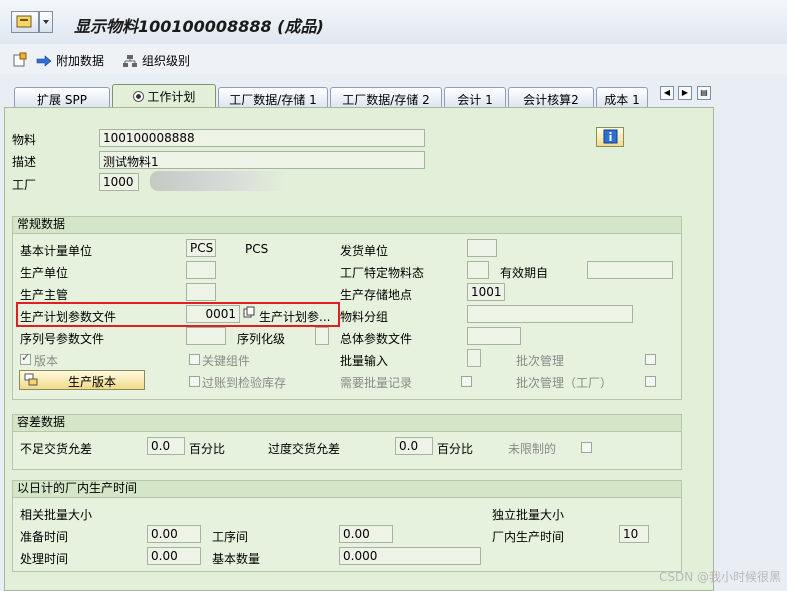  Describe the element at coordinates (24, 185) in the screenshot. I see `plant-label: 工厂` at that location.